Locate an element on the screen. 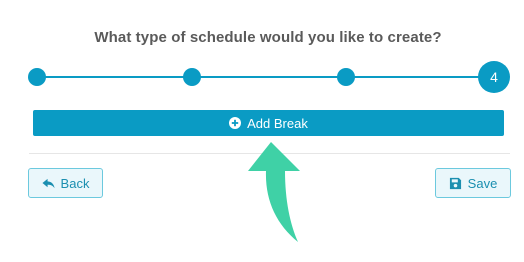 Image resolution: width=524 pixels, height=262 pixels. save-button: Save is located at coordinates (473, 183).